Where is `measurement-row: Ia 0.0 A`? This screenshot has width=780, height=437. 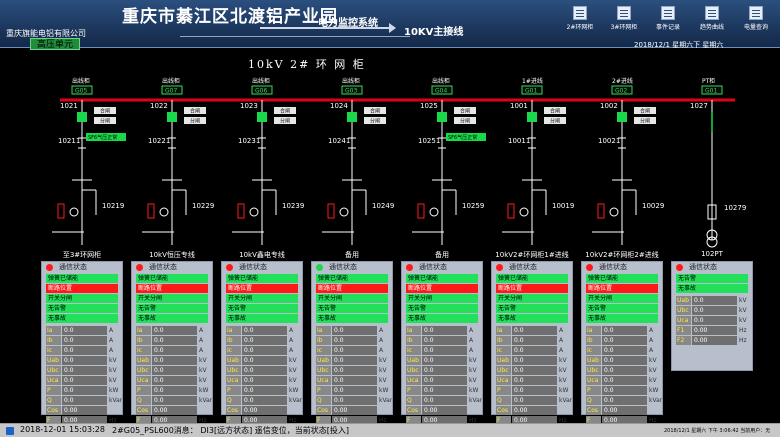
measurement-row: Ia 0.0 A is located at coordinates (532, 330).